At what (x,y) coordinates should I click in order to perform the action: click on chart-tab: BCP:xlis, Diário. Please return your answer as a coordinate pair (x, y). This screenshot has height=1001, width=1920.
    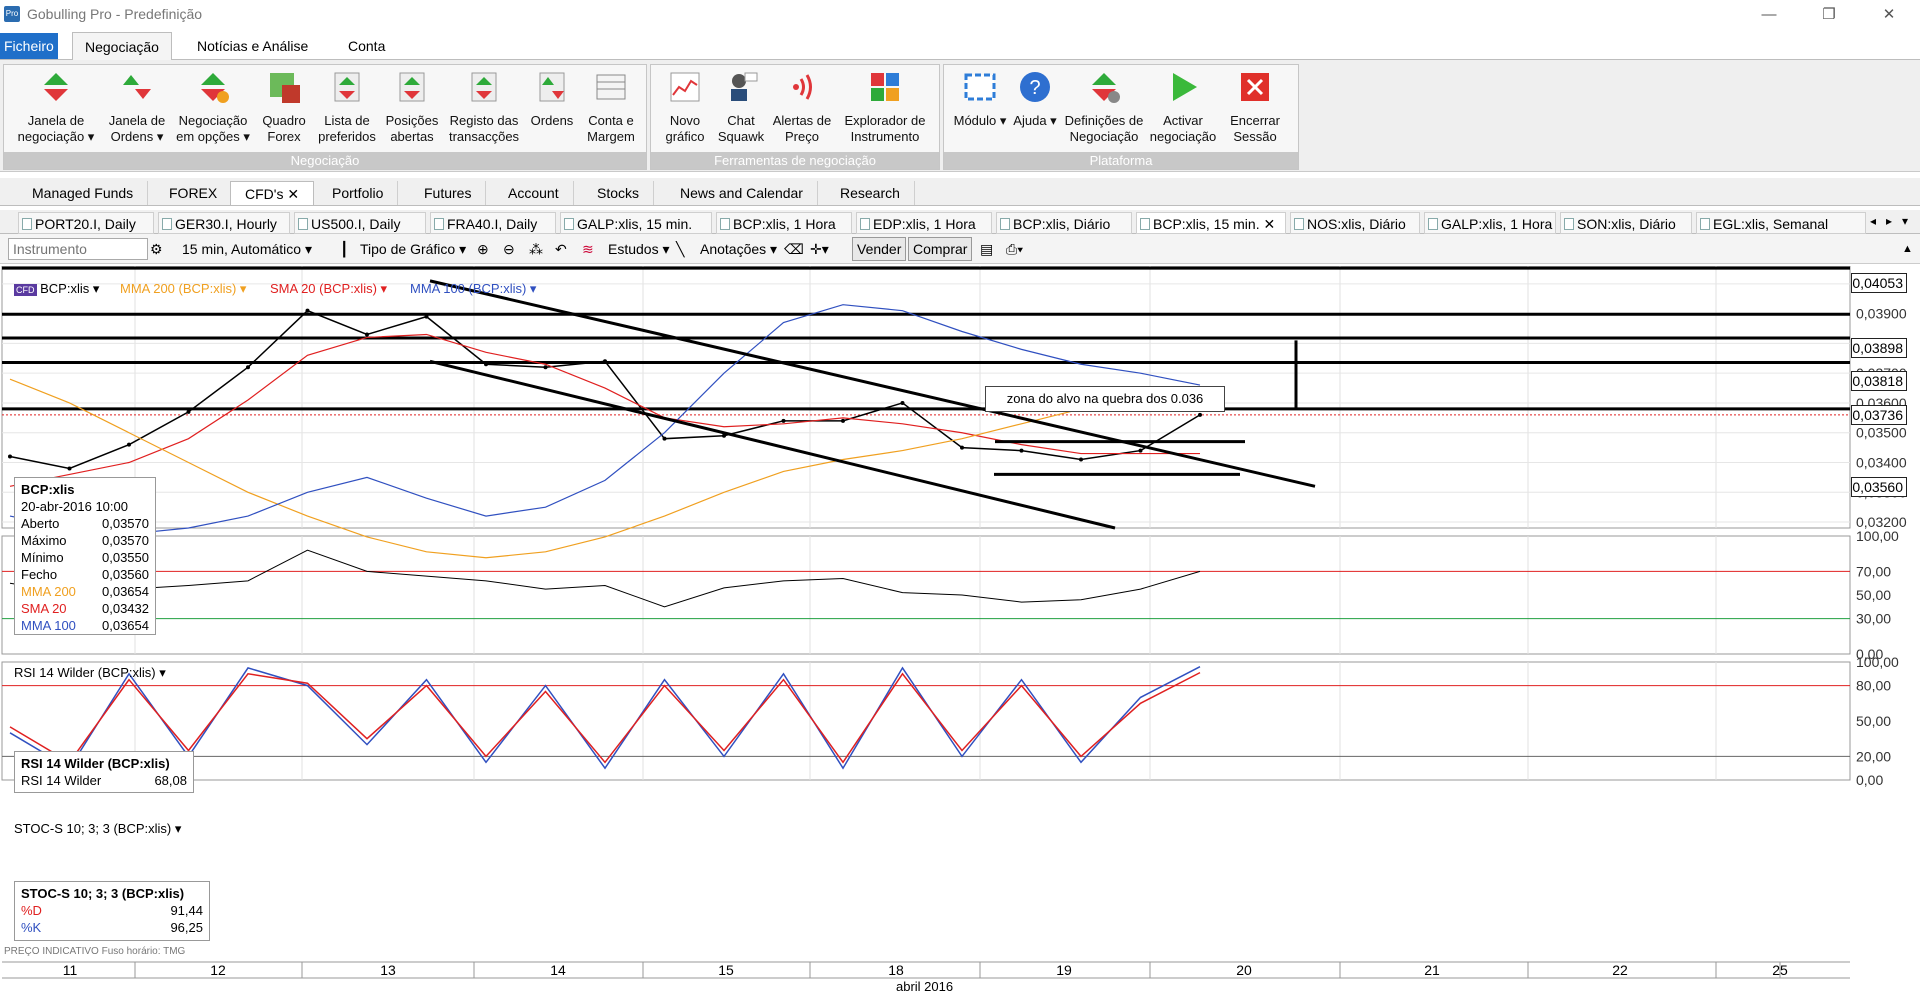
    Looking at the image, I should click on (1064, 223).